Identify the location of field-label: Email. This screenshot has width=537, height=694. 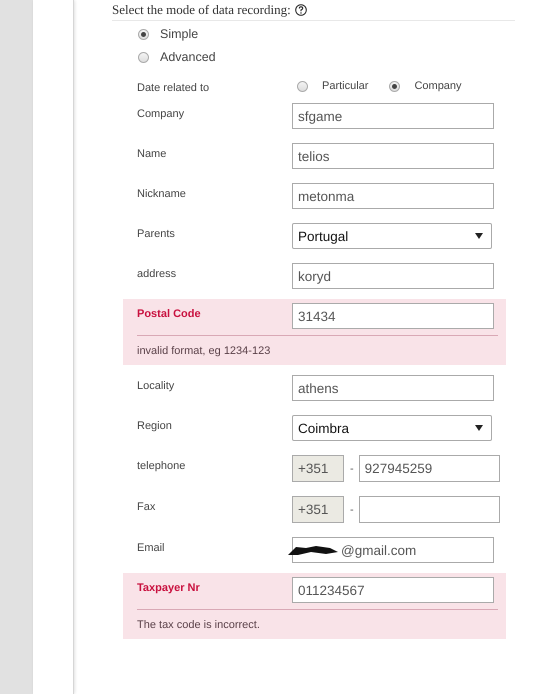
(151, 547).